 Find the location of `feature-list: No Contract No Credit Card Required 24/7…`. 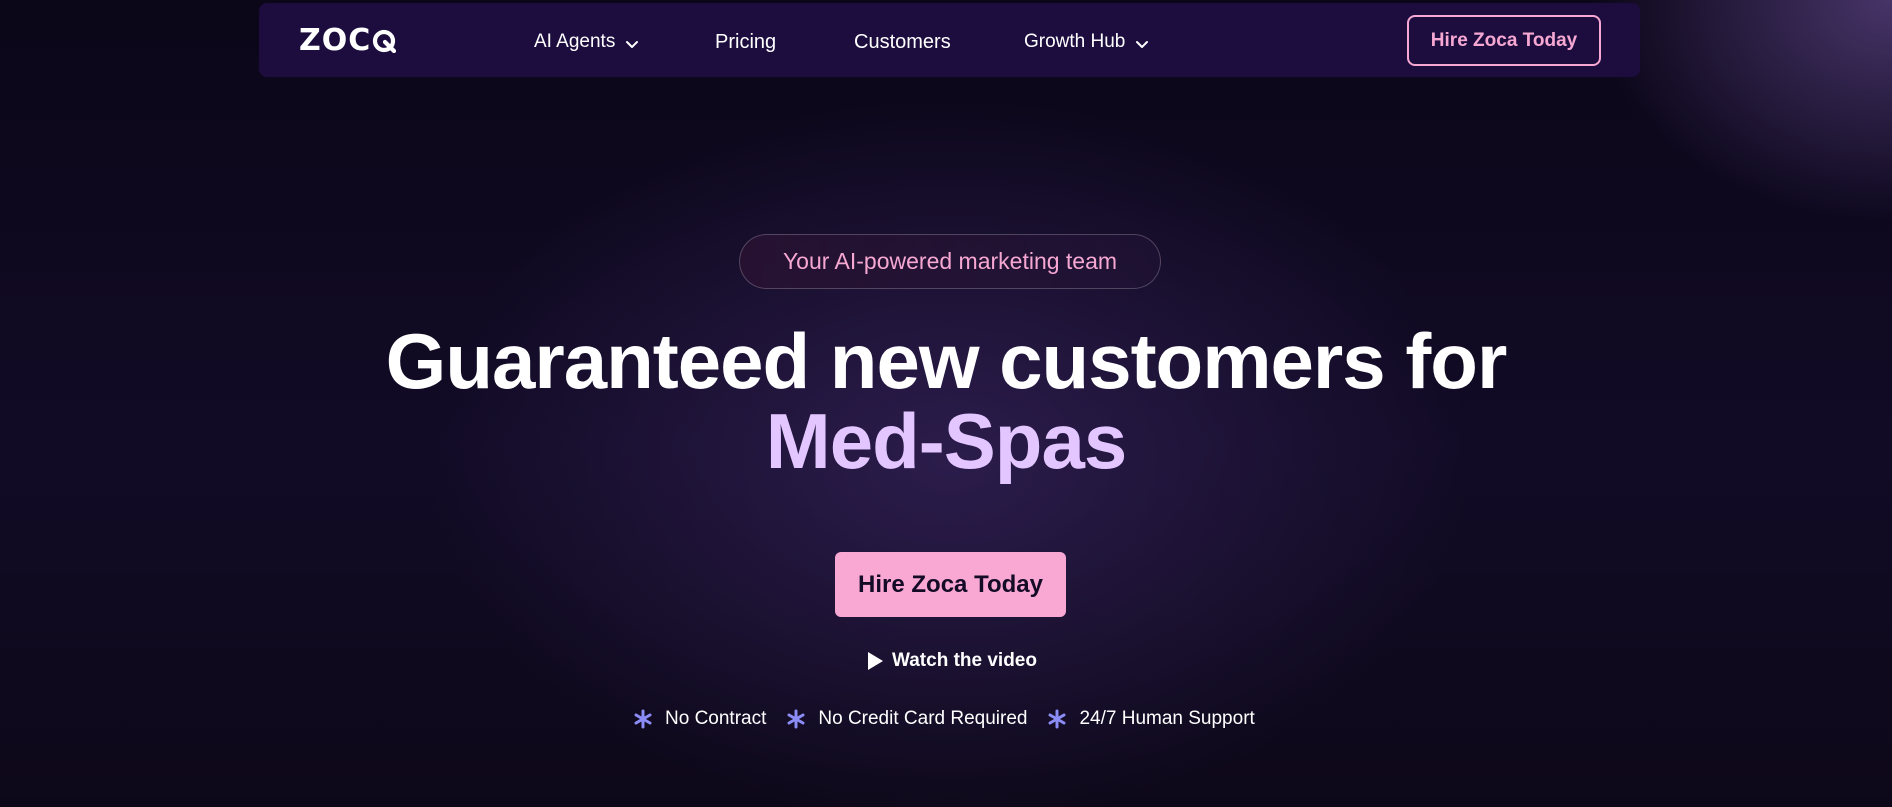

feature-list: No Contract No Credit Card Required 24/7… is located at coordinates (954, 719).